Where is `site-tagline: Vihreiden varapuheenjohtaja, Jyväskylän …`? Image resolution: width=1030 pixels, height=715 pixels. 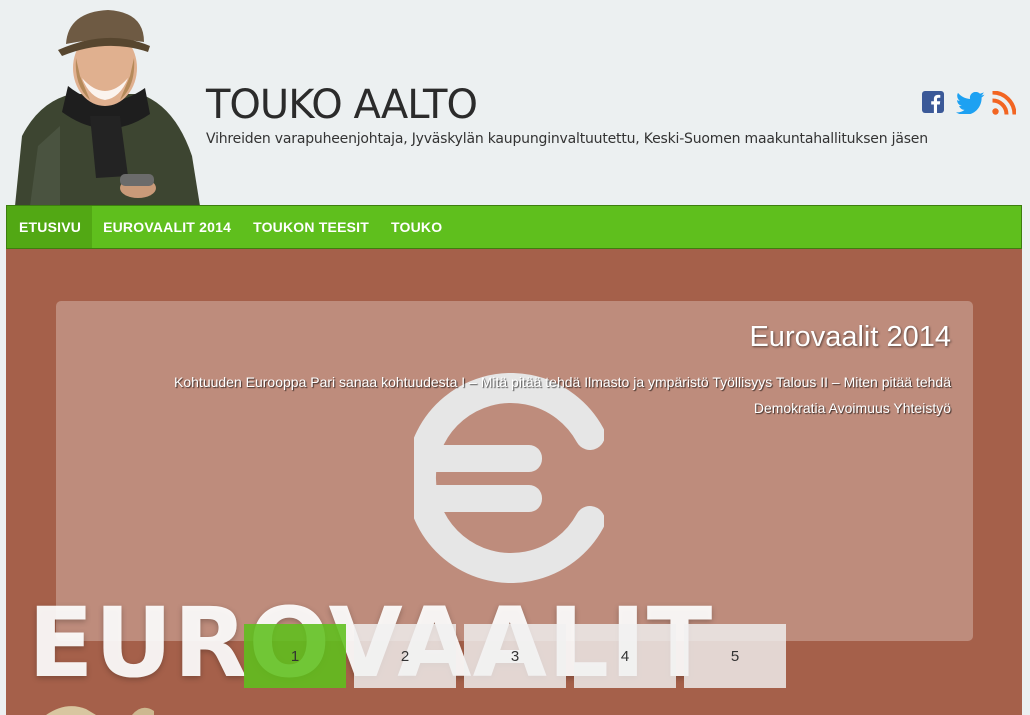
site-tagline: Vihreiden varapuheenjohtaja, Jyväskylän … is located at coordinates (567, 139).